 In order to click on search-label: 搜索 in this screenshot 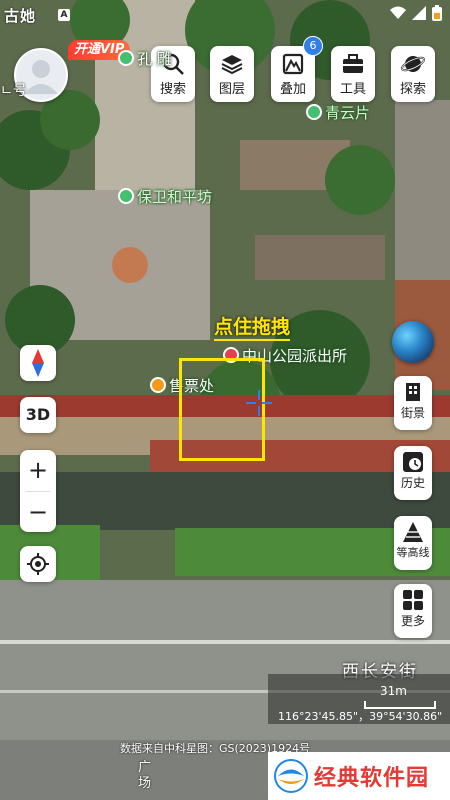, I will do `click(172, 89)`.